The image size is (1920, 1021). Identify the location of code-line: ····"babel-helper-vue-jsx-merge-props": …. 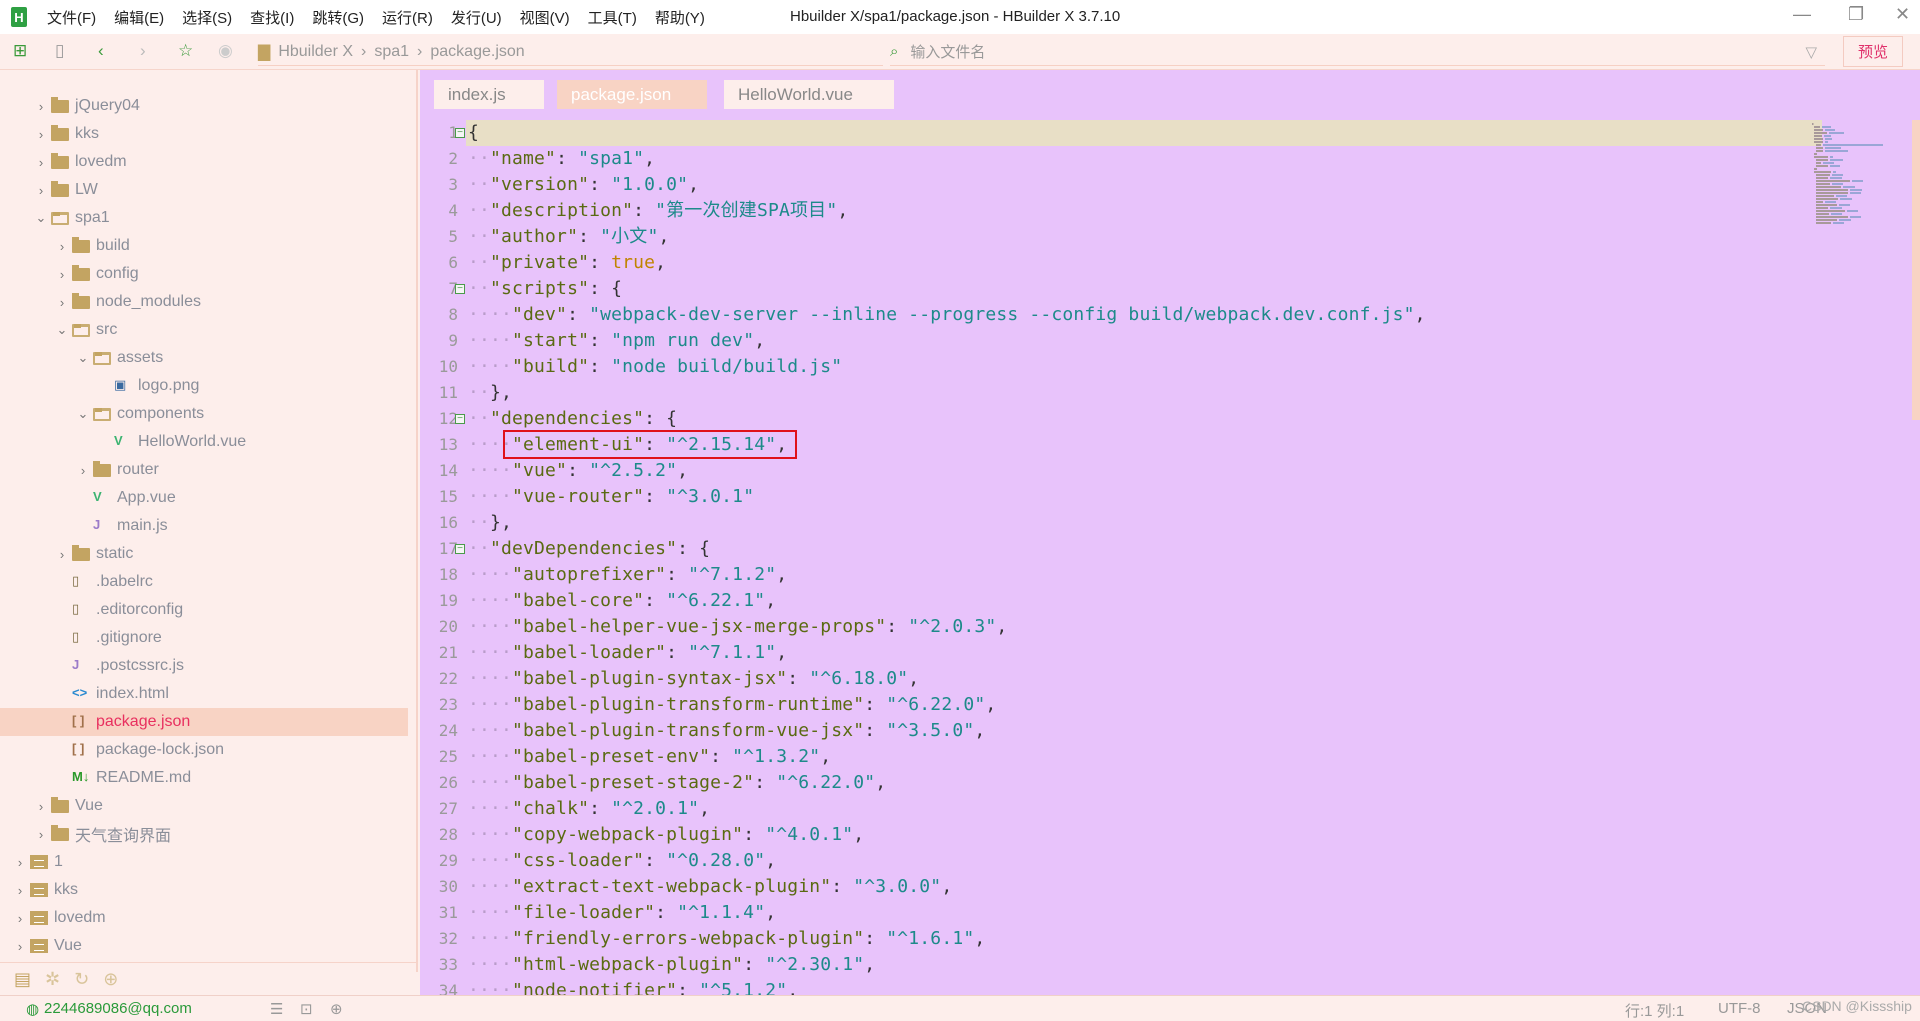
(737, 627).